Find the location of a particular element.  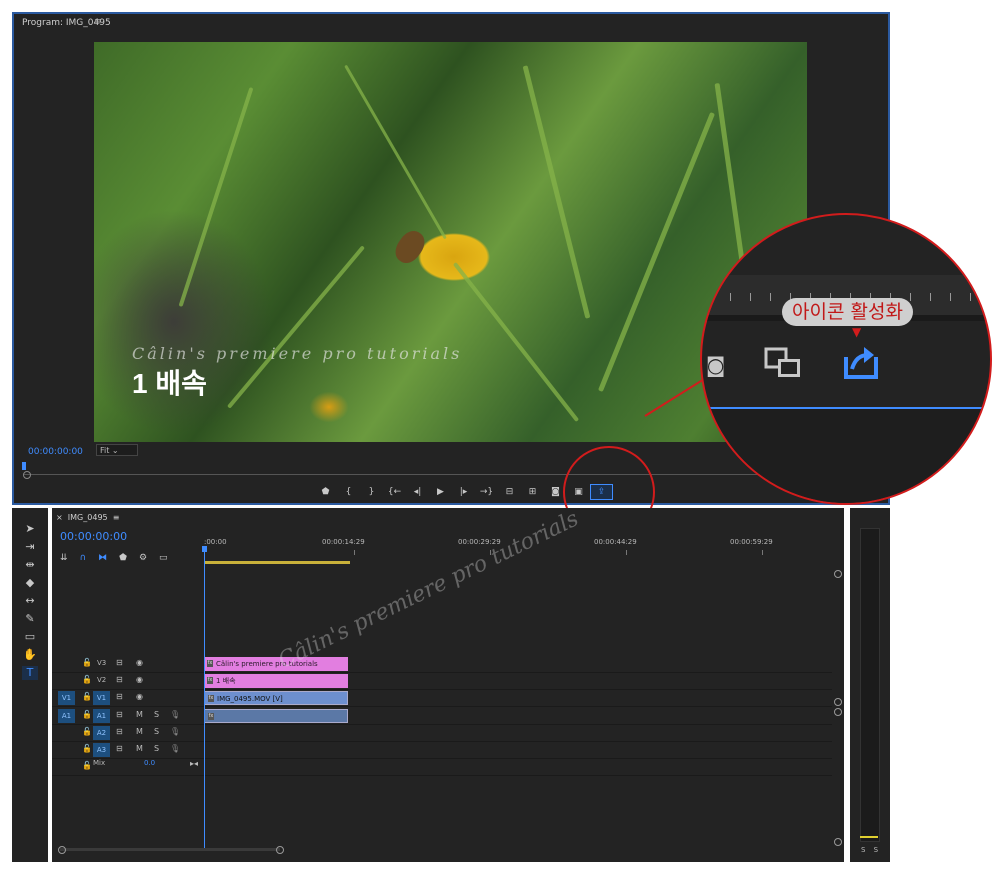

clip-a1: fx is located at coordinates (276, 716).